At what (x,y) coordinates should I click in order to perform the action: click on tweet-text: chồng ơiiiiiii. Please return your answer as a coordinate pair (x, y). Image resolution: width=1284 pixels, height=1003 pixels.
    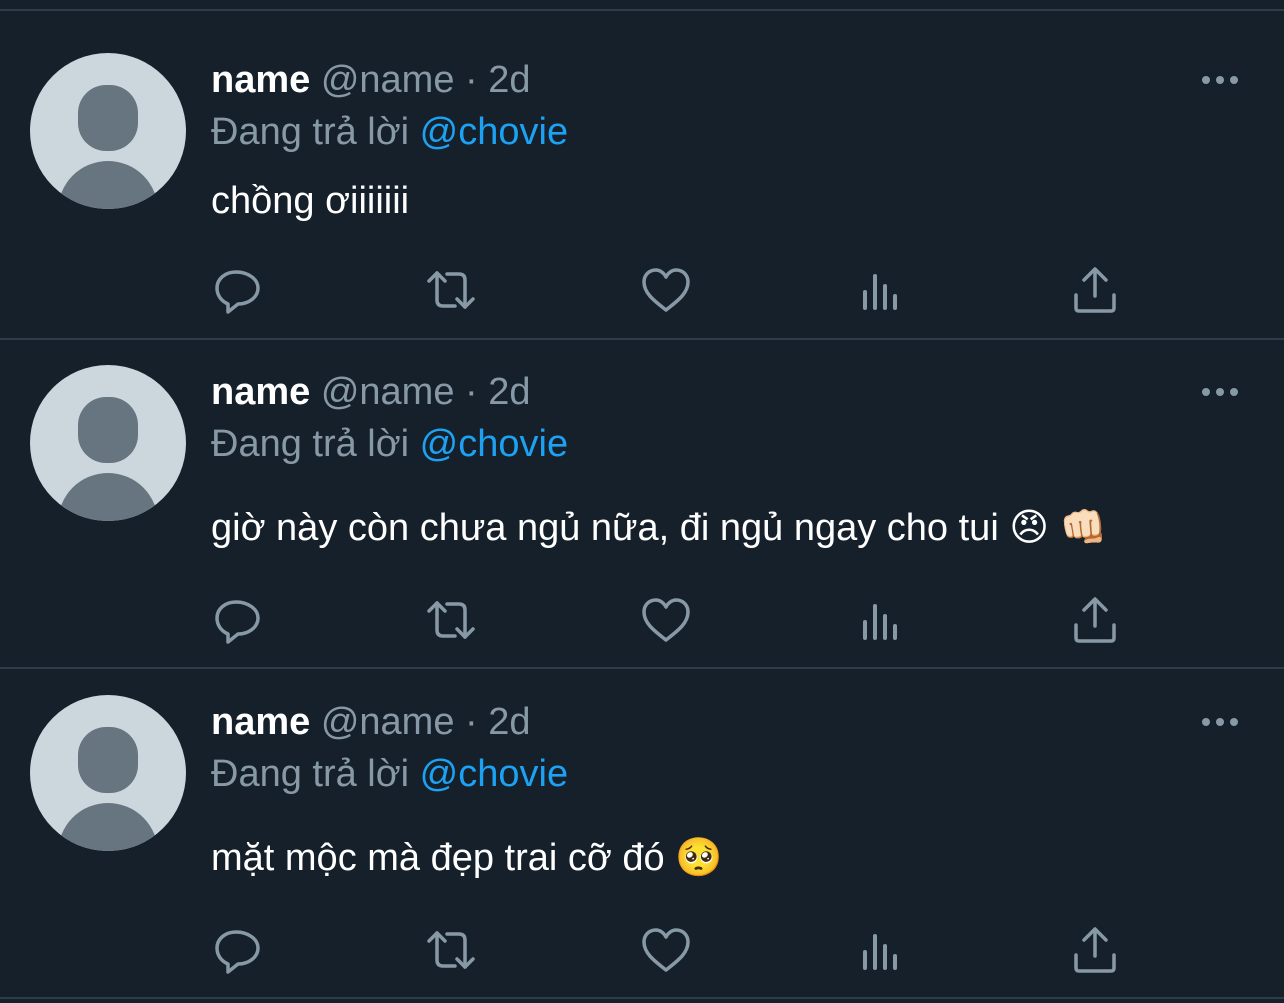
    Looking at the image, I should click on (310, 201).